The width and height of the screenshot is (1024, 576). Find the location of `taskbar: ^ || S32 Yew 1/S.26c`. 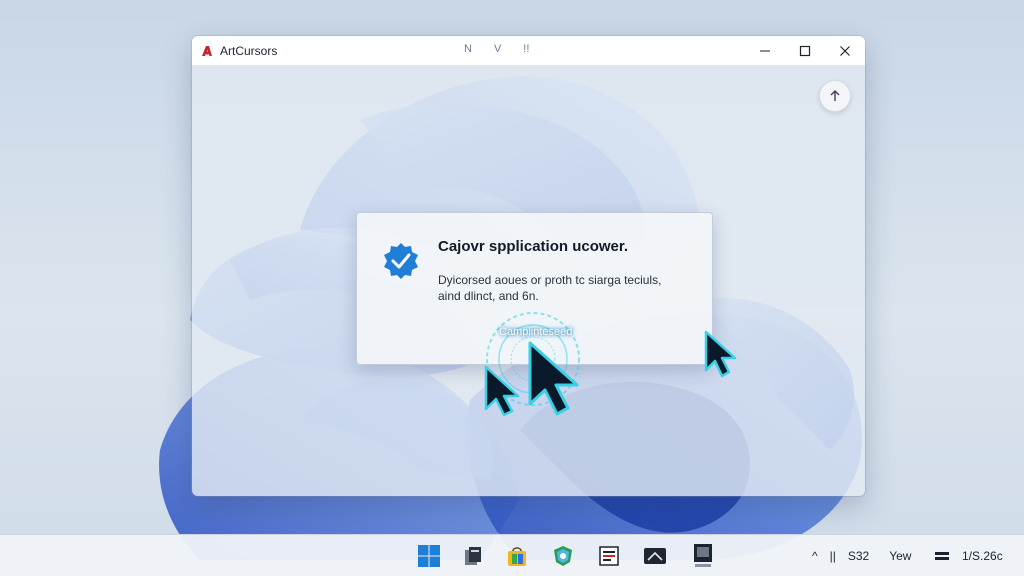

taskbar: ^ || S32 Yew 1/S.26c is located at coordinates (512, 555).